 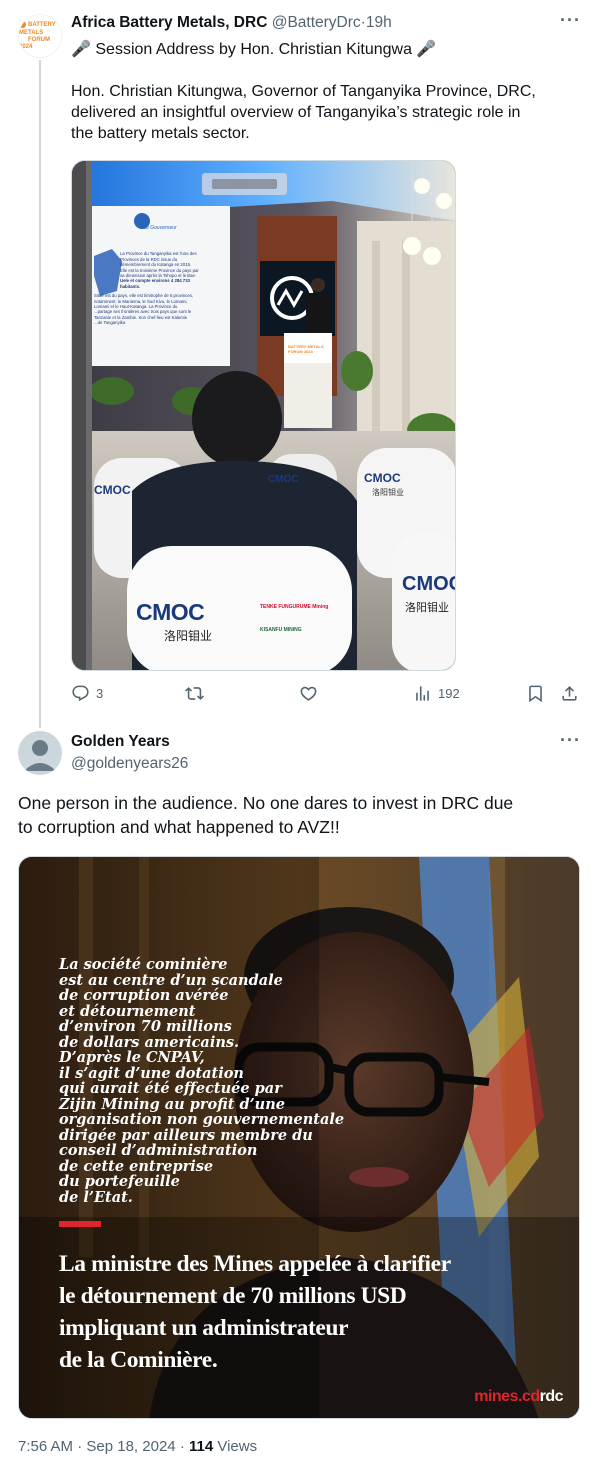 What do you see at coordinates (34, 43) in the screenshot?
I see `logo-text-line2: FORUM 2024` at bounding box center [34, 43].